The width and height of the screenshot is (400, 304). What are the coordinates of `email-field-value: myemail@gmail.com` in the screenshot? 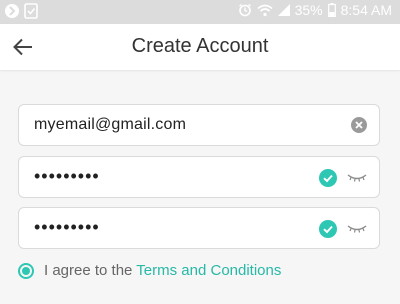 It's located at (110, 124).